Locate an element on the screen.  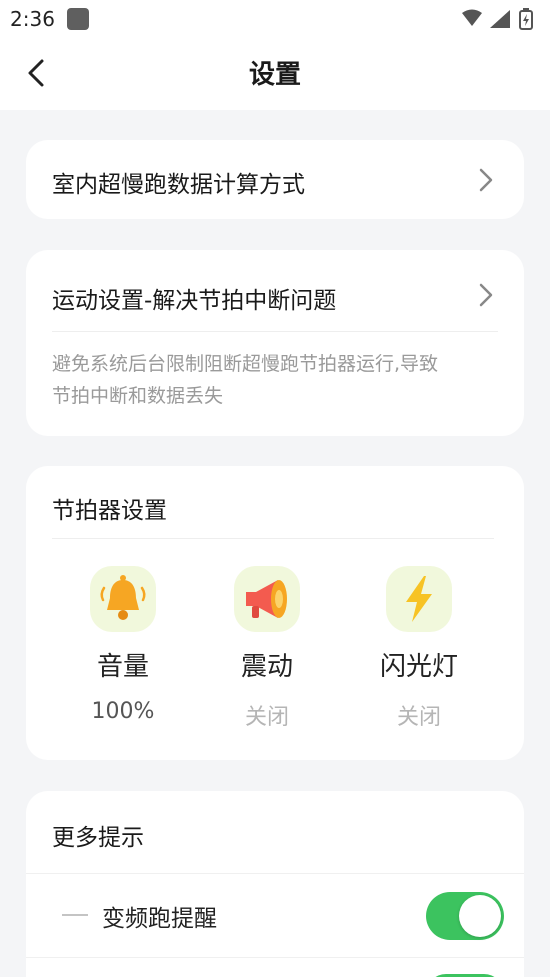
sport-settings-label: 运动设置-解决节拍中断问题 is located at coordinates (194, 301).